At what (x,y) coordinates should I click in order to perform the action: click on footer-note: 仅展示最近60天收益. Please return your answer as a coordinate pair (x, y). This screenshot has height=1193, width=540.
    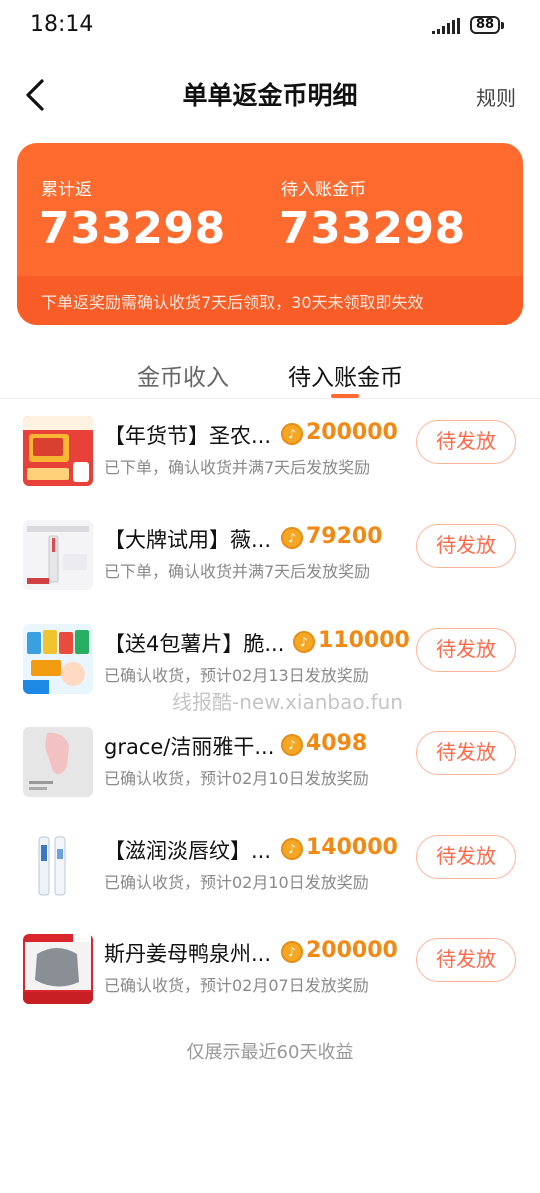
    Looking at the image, I should click on (270, 1052).